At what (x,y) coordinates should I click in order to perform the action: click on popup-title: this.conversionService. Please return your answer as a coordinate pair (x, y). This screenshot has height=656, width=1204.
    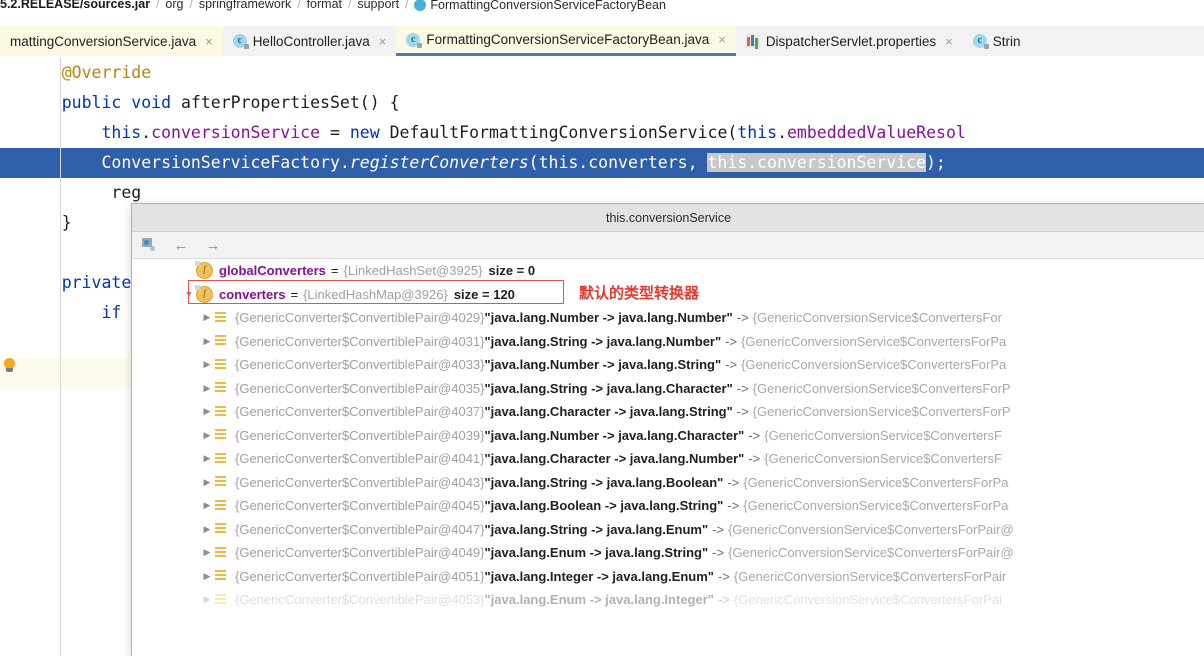
    Looking at the image, I should click on (668, 218).